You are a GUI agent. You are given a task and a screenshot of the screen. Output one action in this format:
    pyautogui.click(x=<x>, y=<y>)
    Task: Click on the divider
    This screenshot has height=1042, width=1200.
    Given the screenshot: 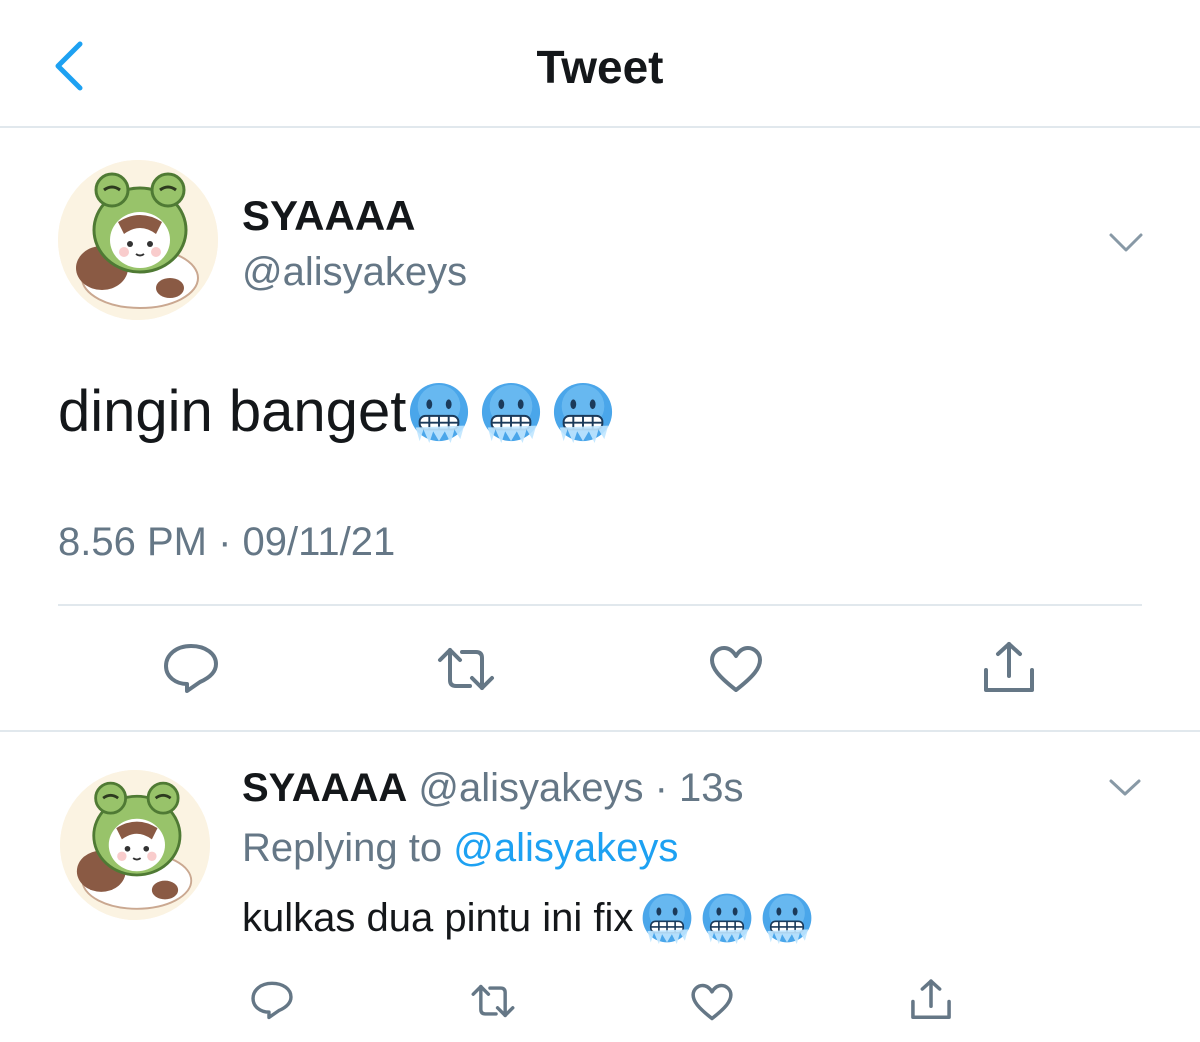 What is the action you would take?
    pyautogui.click(x=600, y=605)
    